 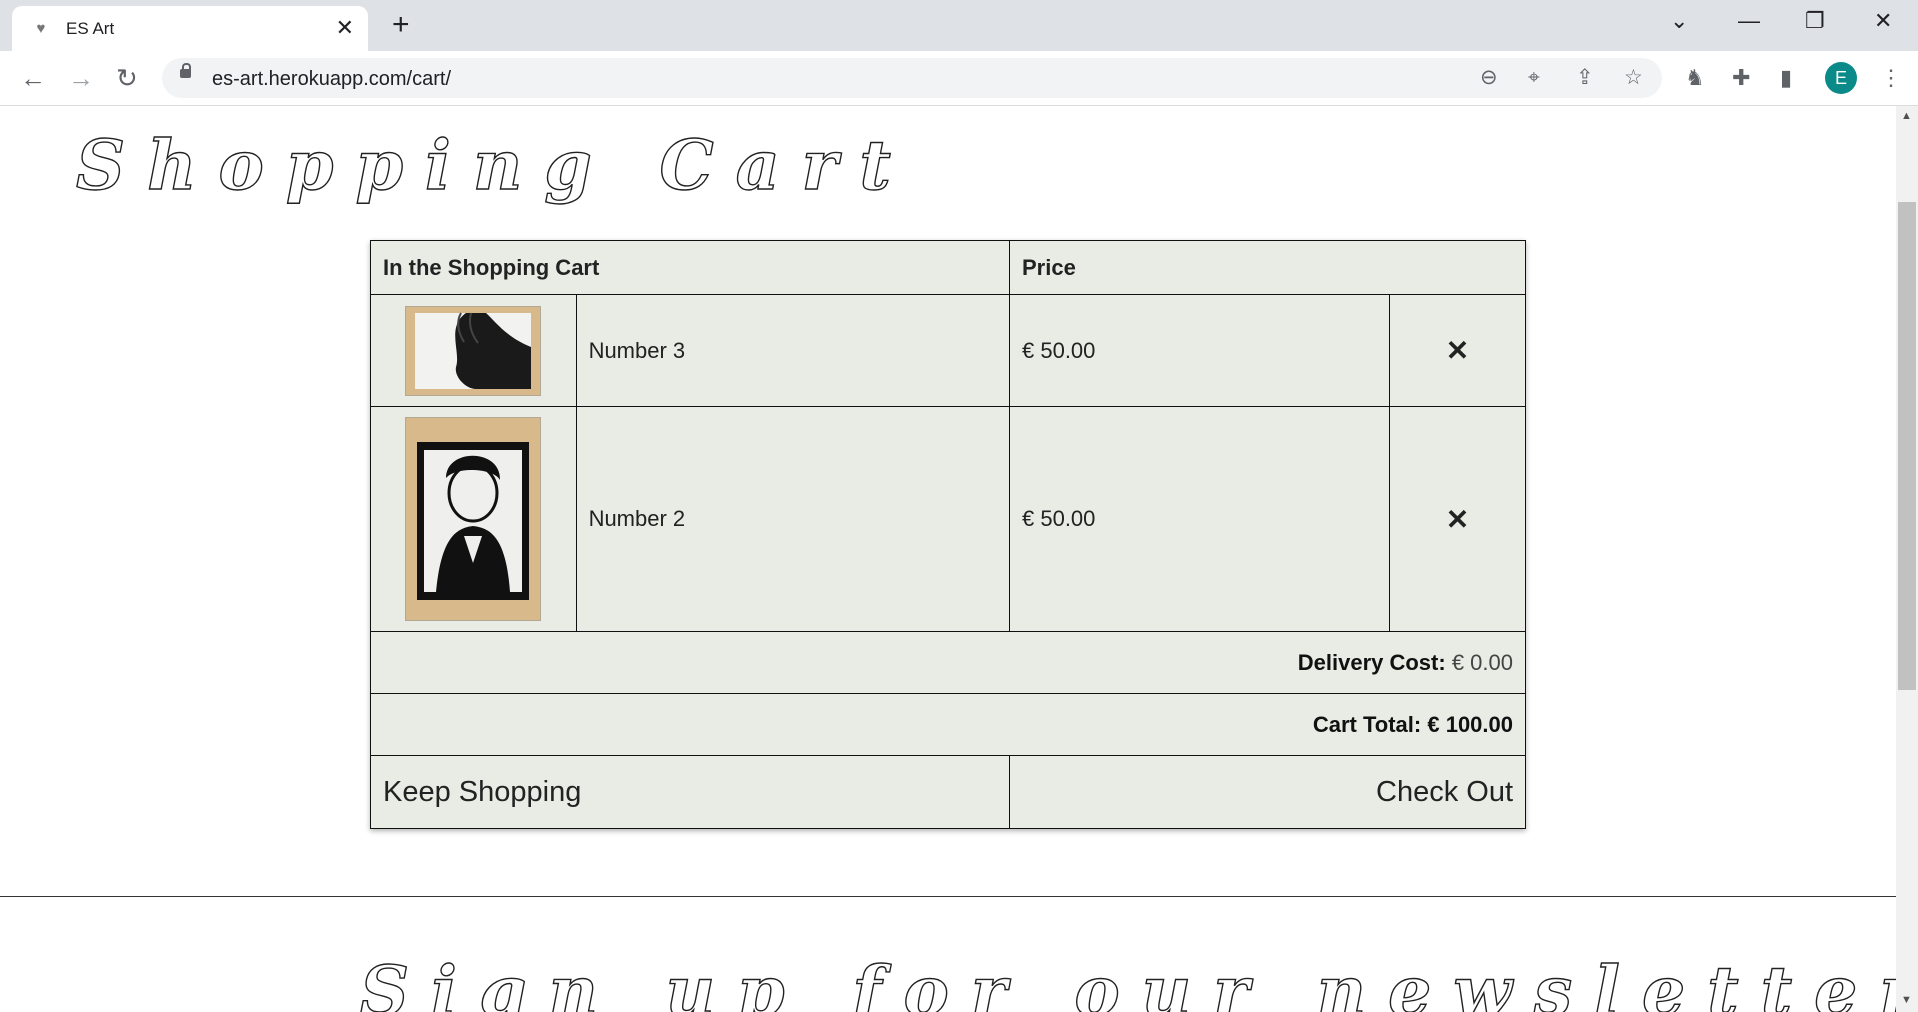 I want to click on price-column-header: Price, so click(x=1267, y=267).